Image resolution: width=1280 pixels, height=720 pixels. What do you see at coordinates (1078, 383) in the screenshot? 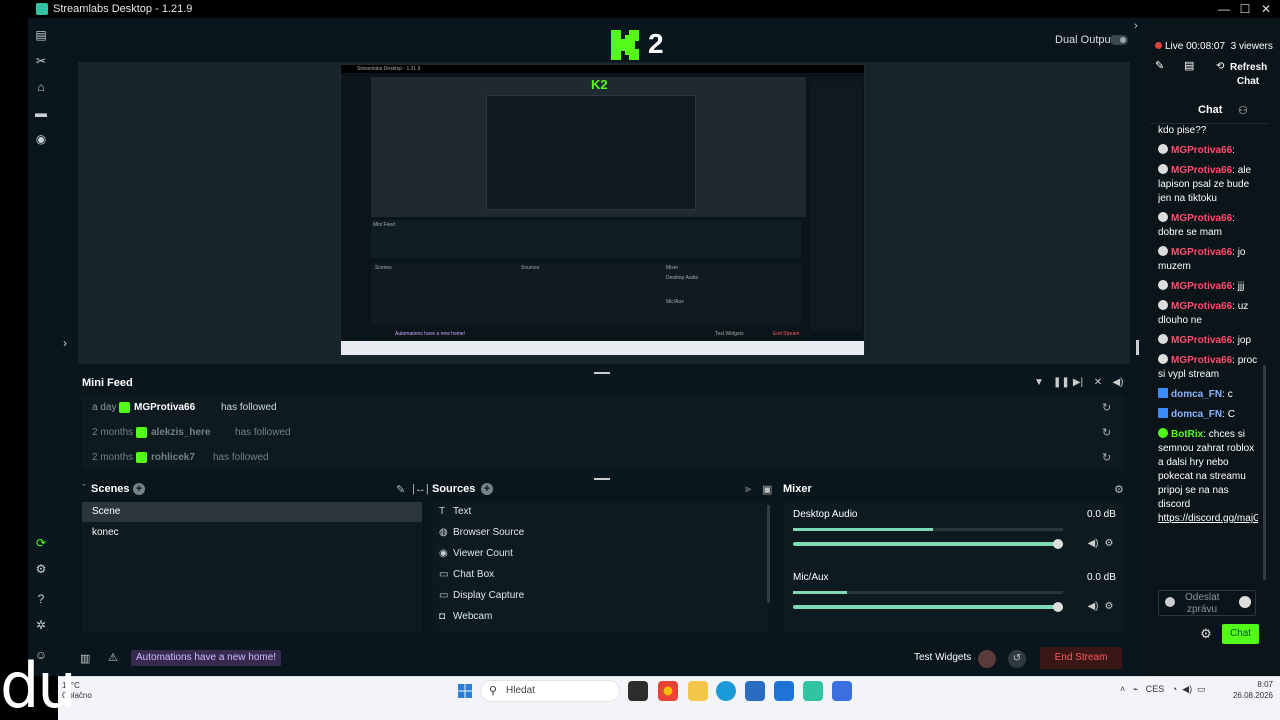
I see `skip-icon: ▶|` at bounding box center [1078, 383].